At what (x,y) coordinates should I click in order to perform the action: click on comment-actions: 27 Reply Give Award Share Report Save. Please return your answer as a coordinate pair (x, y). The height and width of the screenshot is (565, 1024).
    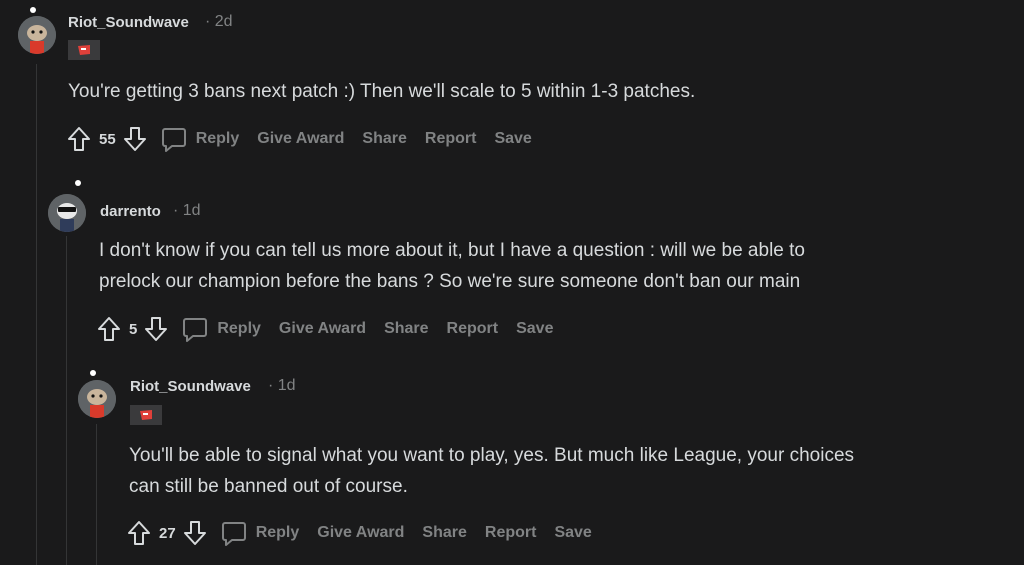
    Looking at the image, I should click on (368, 533).